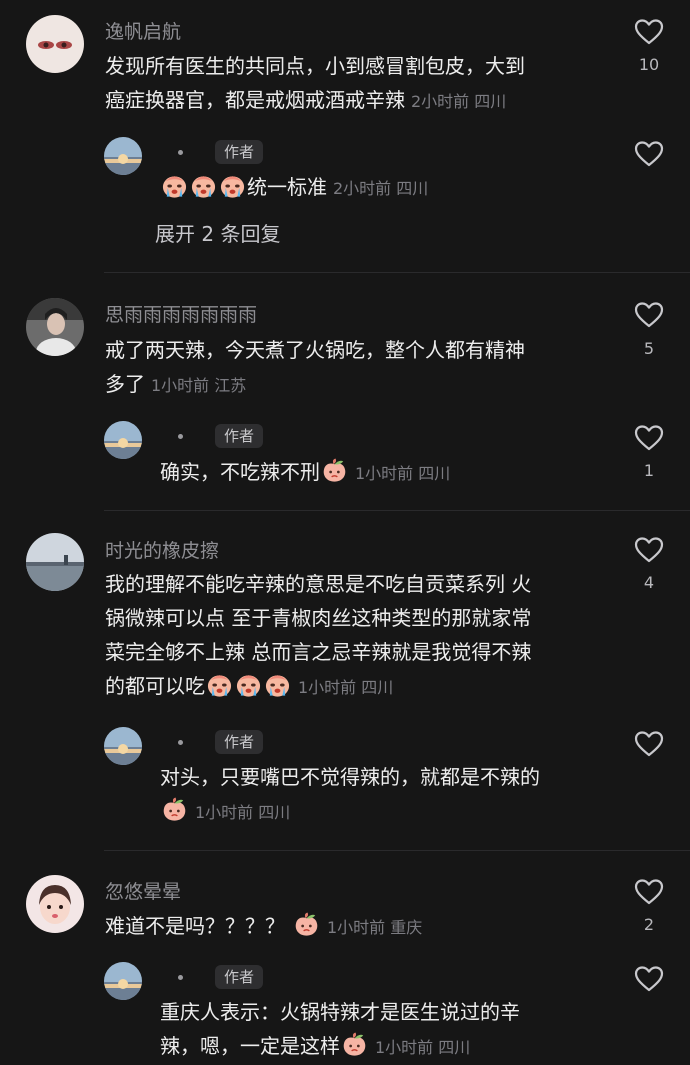  I want to click on comment-text-line: 菜完全够不上辣 总而言之忌辛辣就是我觉得不辣, so click(318, 652).